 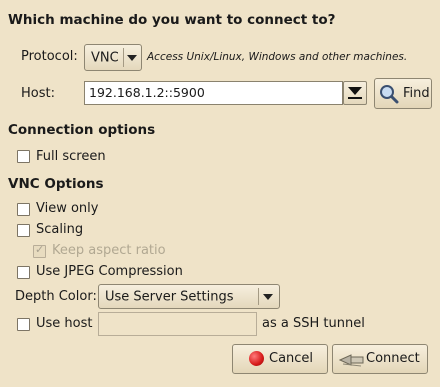 I want to click on cancel-button: Cancel, so click(x=280, y=359).